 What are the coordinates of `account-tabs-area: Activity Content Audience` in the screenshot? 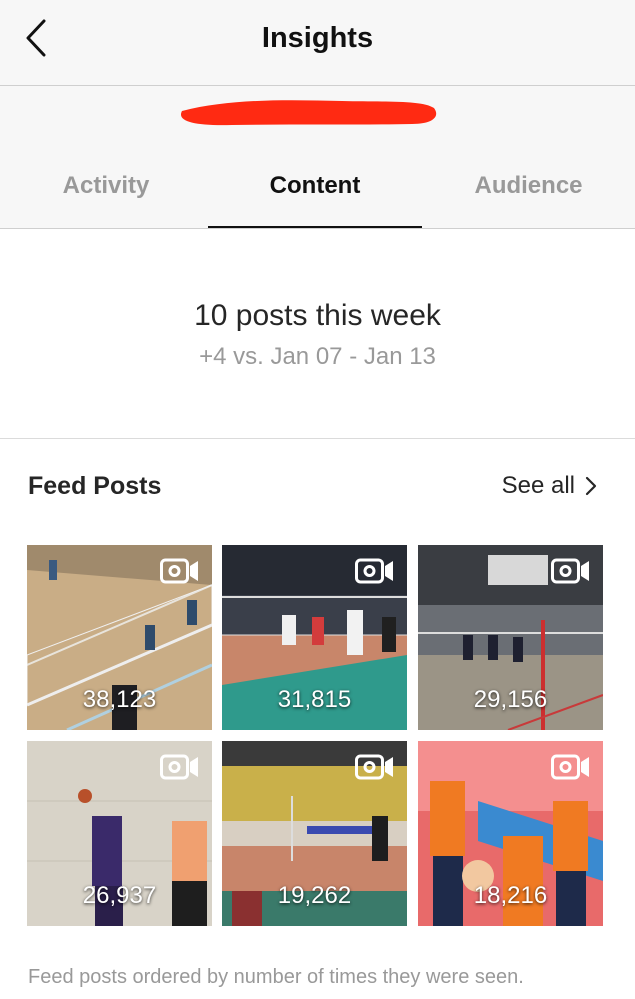 It's located at (317, 157).